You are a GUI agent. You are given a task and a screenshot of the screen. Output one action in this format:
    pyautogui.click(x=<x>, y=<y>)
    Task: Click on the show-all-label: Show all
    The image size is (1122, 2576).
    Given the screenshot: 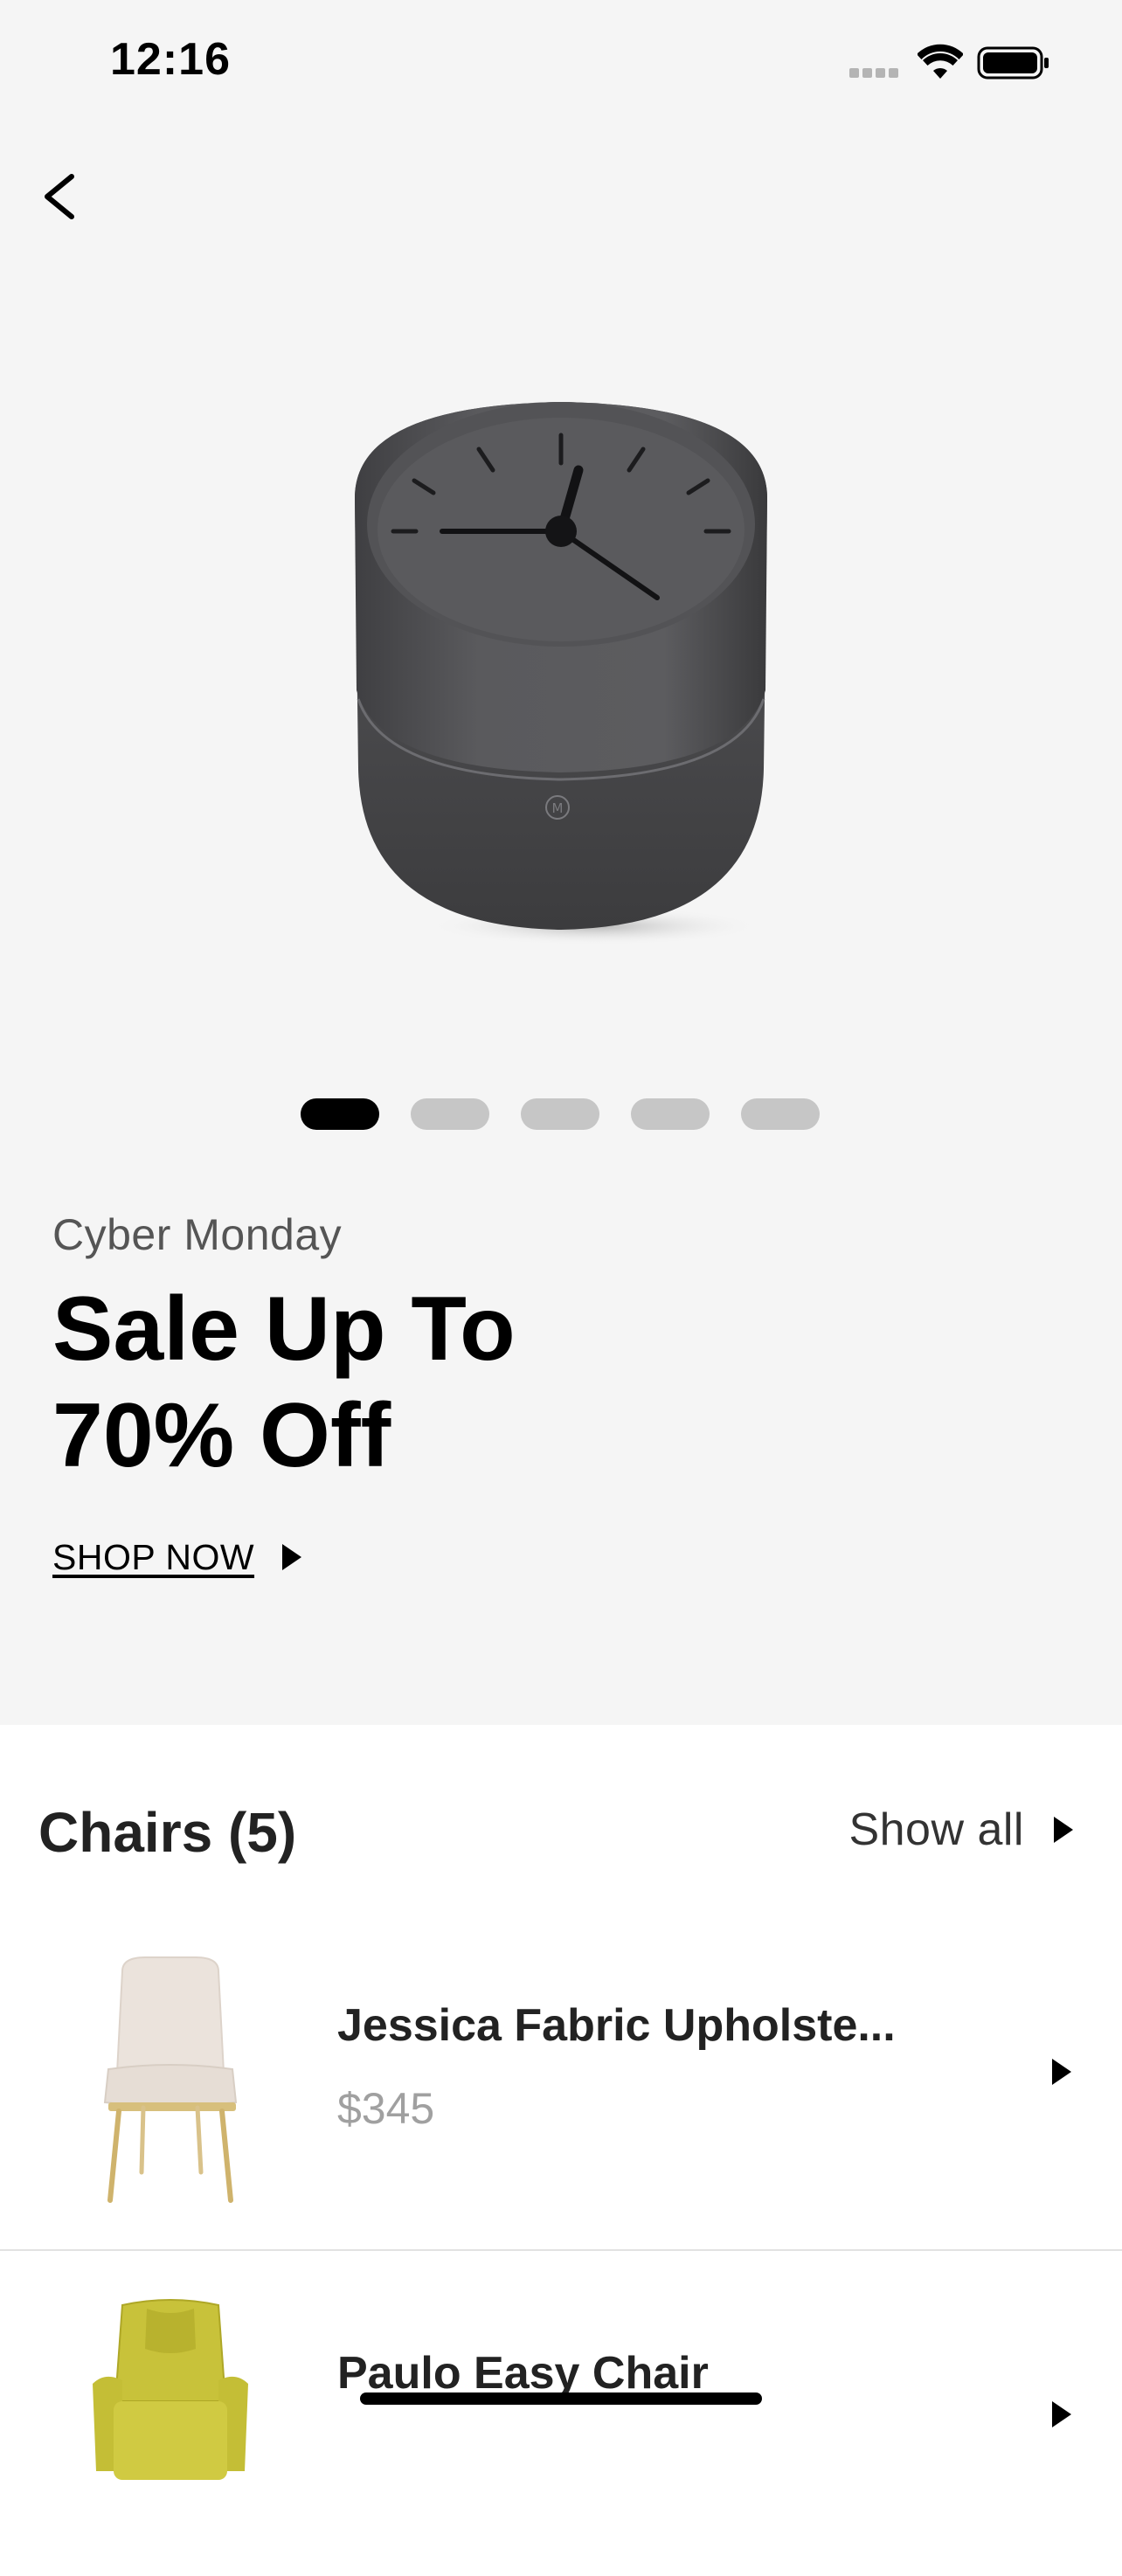 What is the action you would take?
    pyautogui.click(x=936, y=1829)
    